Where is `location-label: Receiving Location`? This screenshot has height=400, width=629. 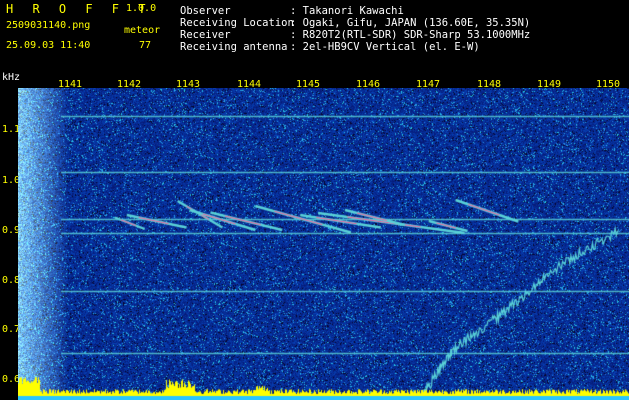 location-label: Receiving Location is located at coordinates (237, 23).